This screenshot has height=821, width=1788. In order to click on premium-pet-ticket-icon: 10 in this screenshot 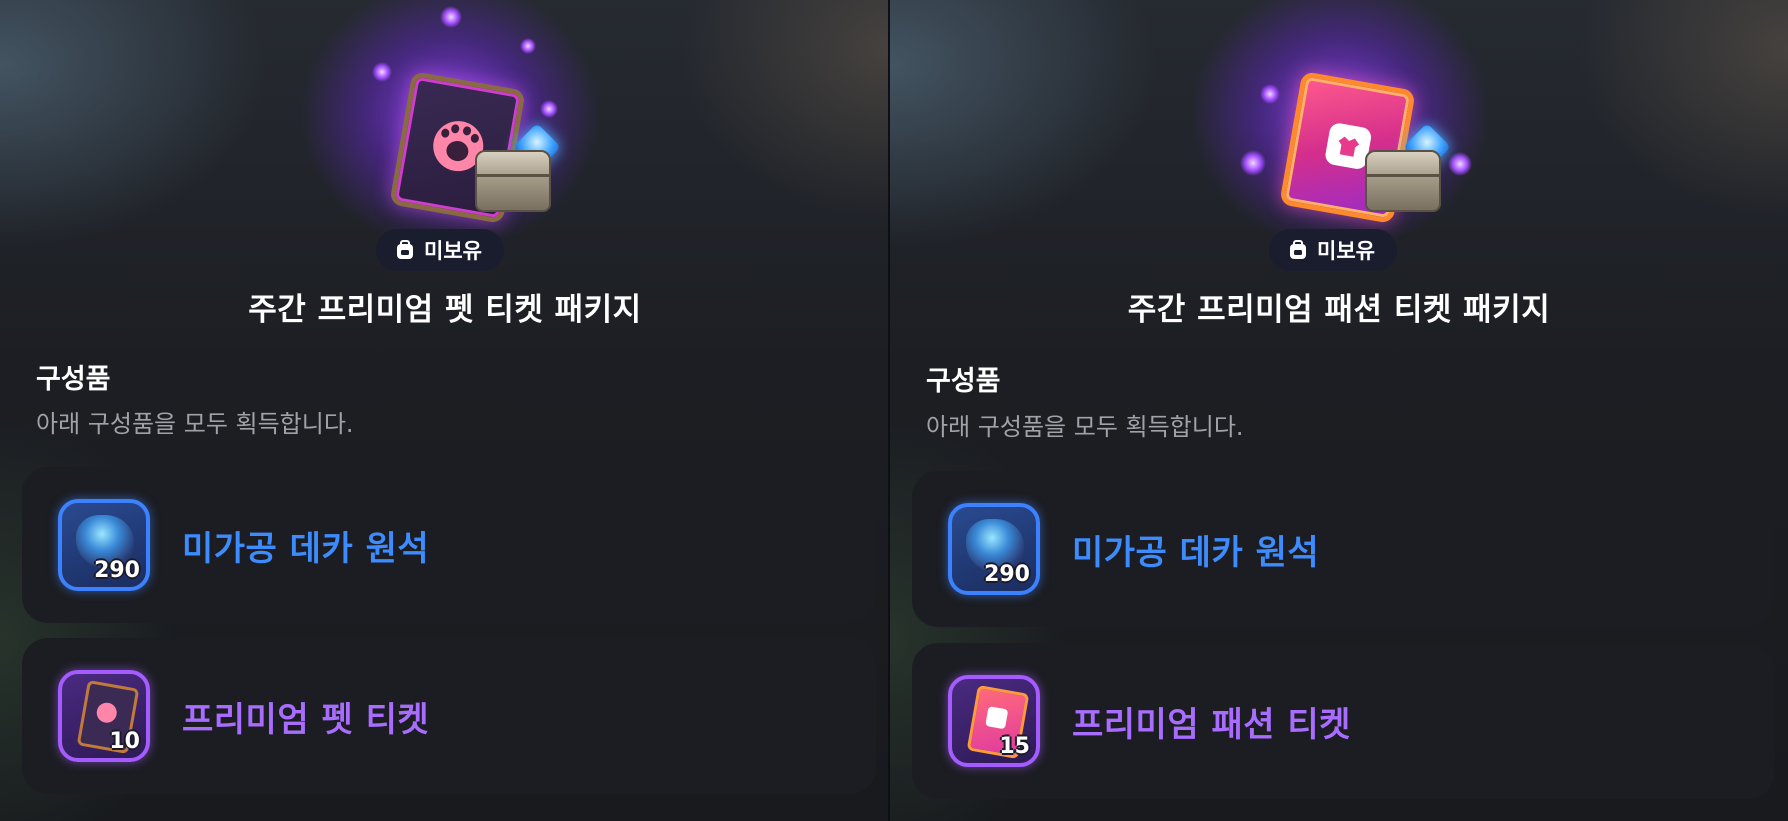, I will do `click(104, 716)`.